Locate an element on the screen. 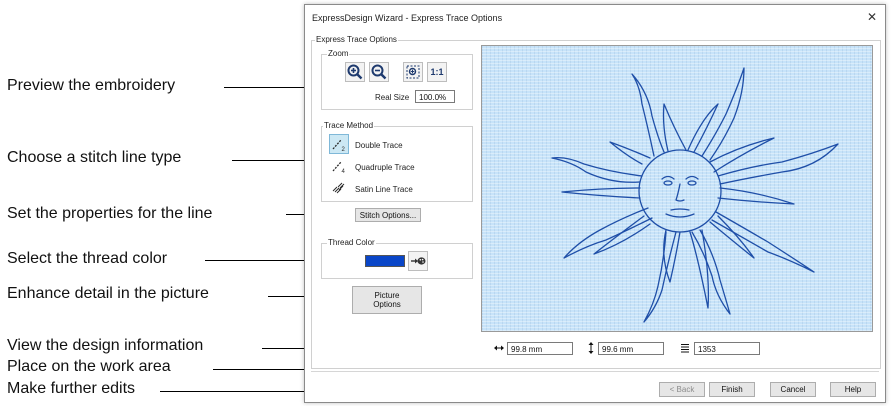 The width and height of the screenshot is (891, 406). thread-color-label: Thread Color is located at coordinates (351, 242).